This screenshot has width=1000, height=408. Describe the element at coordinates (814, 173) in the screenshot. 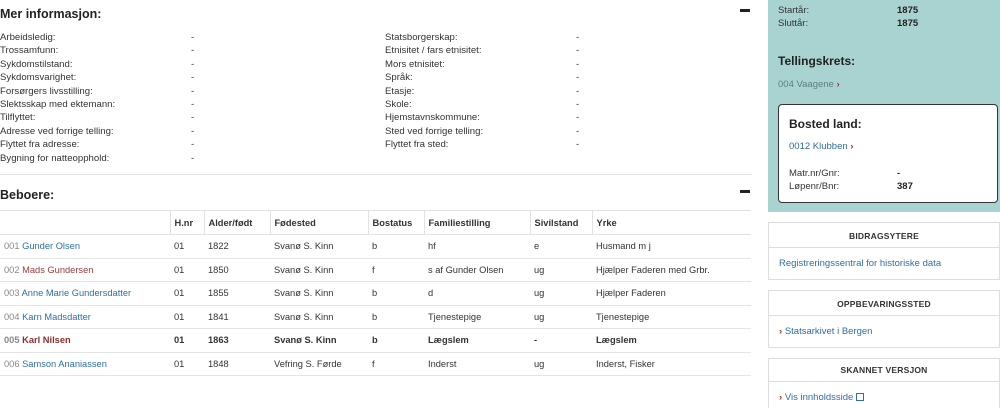

I see `matr-label: Matr.nr/Gnr:` at that location.